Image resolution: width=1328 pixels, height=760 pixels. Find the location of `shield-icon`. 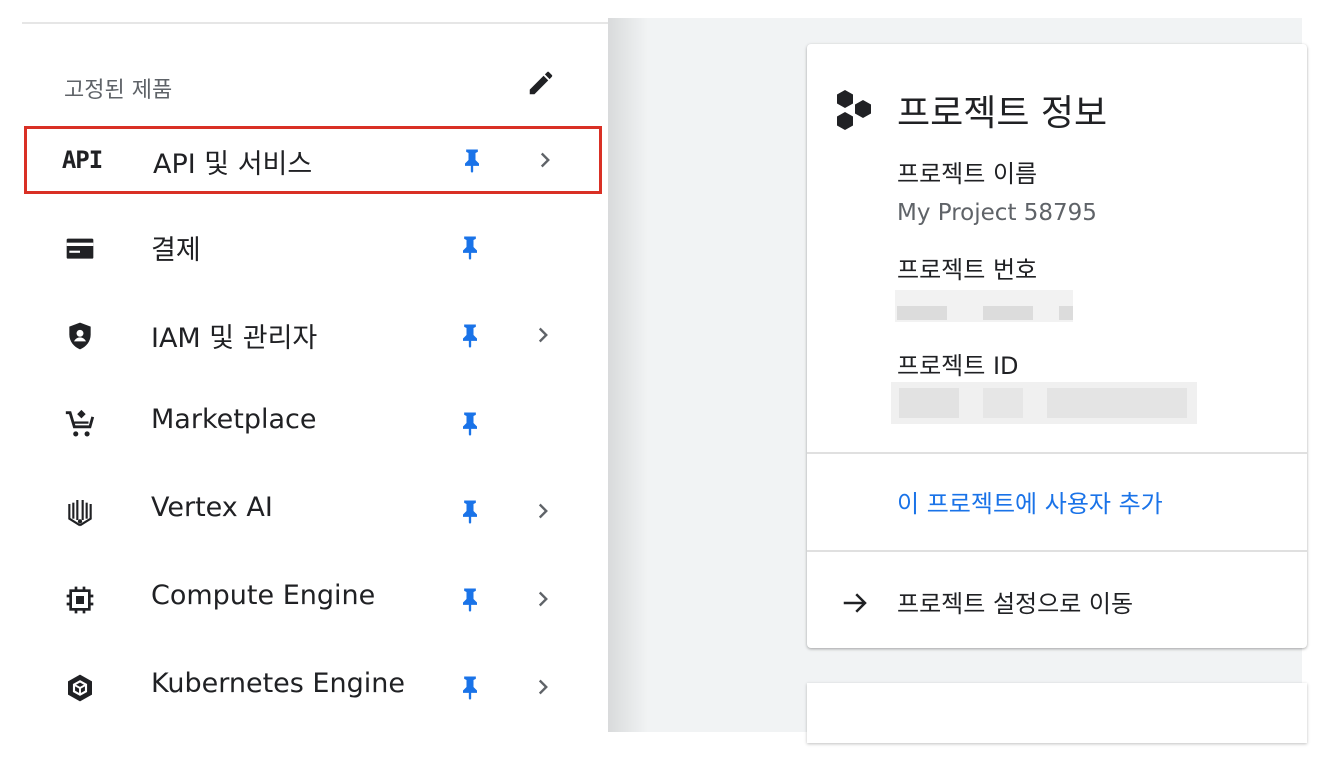

shield-icon is located at coordinates (80, 336).